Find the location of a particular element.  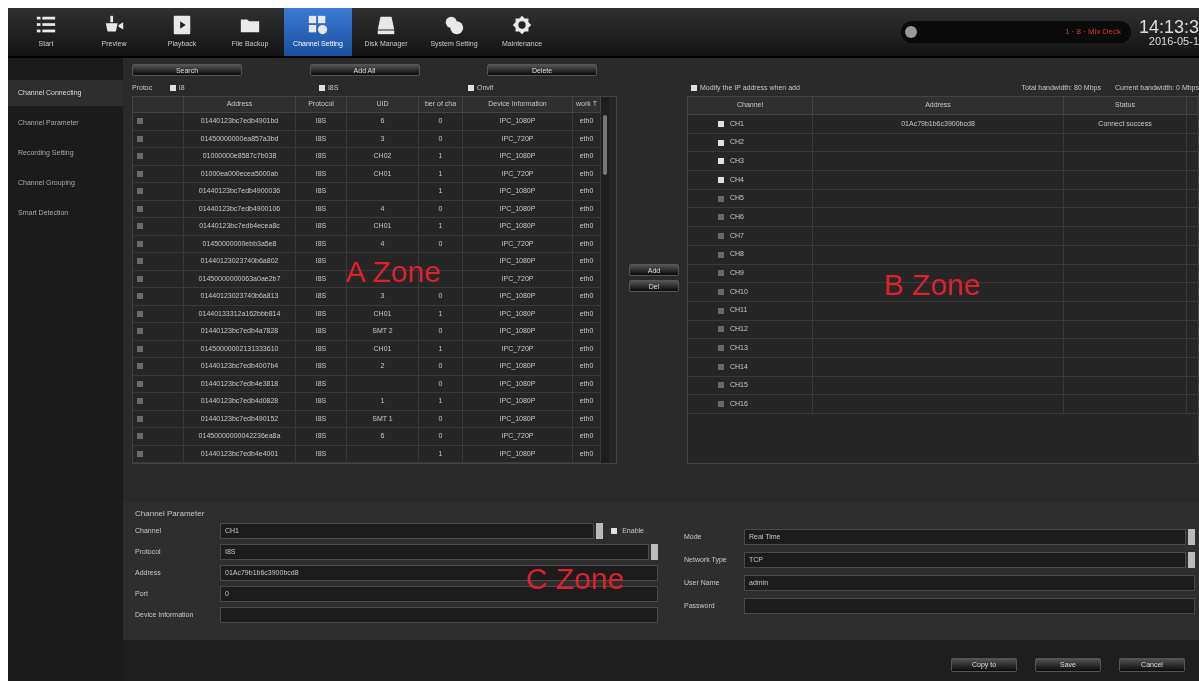

settings-icon is located at coordinates (522, 25).